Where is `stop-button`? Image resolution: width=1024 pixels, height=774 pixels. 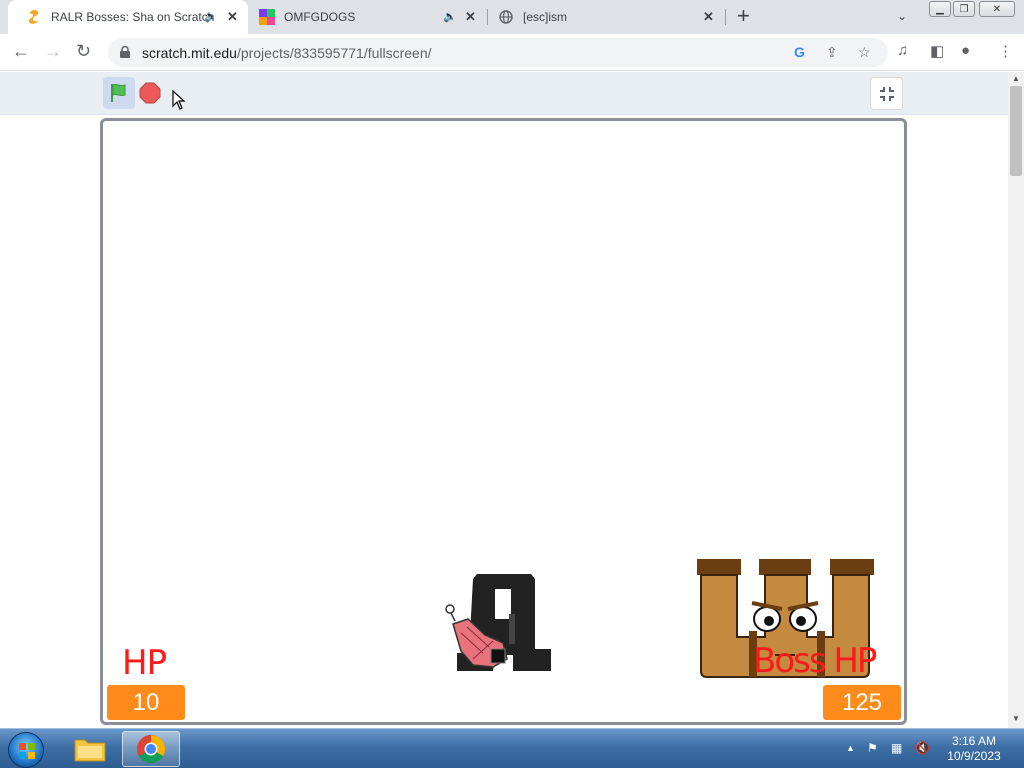
stop-button is located at coordinates (150, 93).